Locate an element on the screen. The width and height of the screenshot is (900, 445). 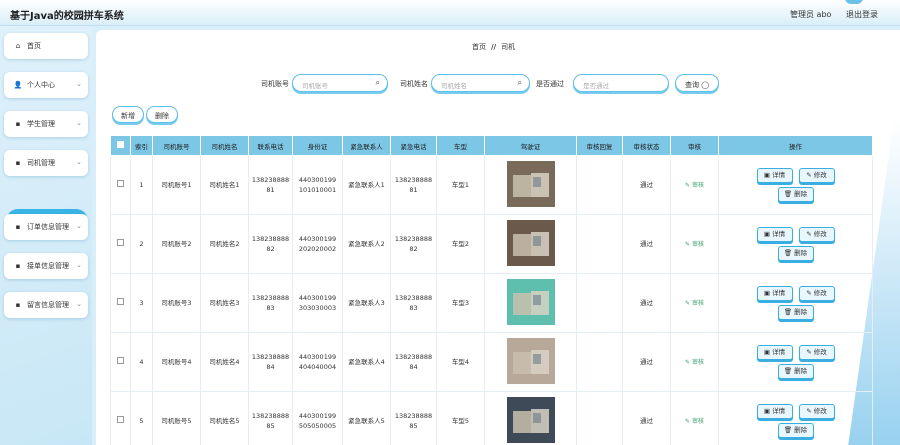
sidebar-item-7: ▪ 留言信息管理 ⌄ is located at coordinates (46, 305).